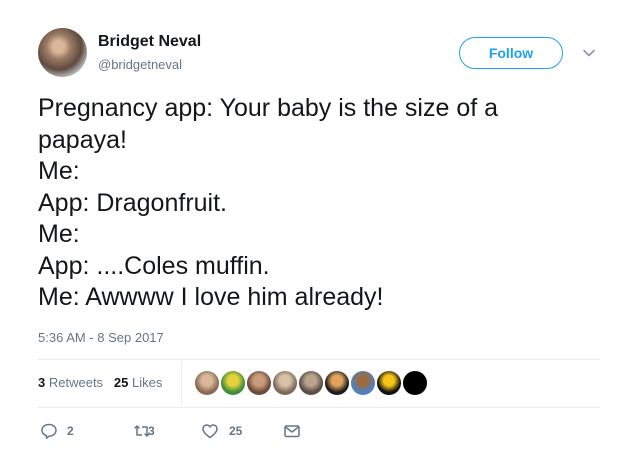 This screenshot has width=638, height=470. I want to click on likes-label: Likes, so click(147, 382).